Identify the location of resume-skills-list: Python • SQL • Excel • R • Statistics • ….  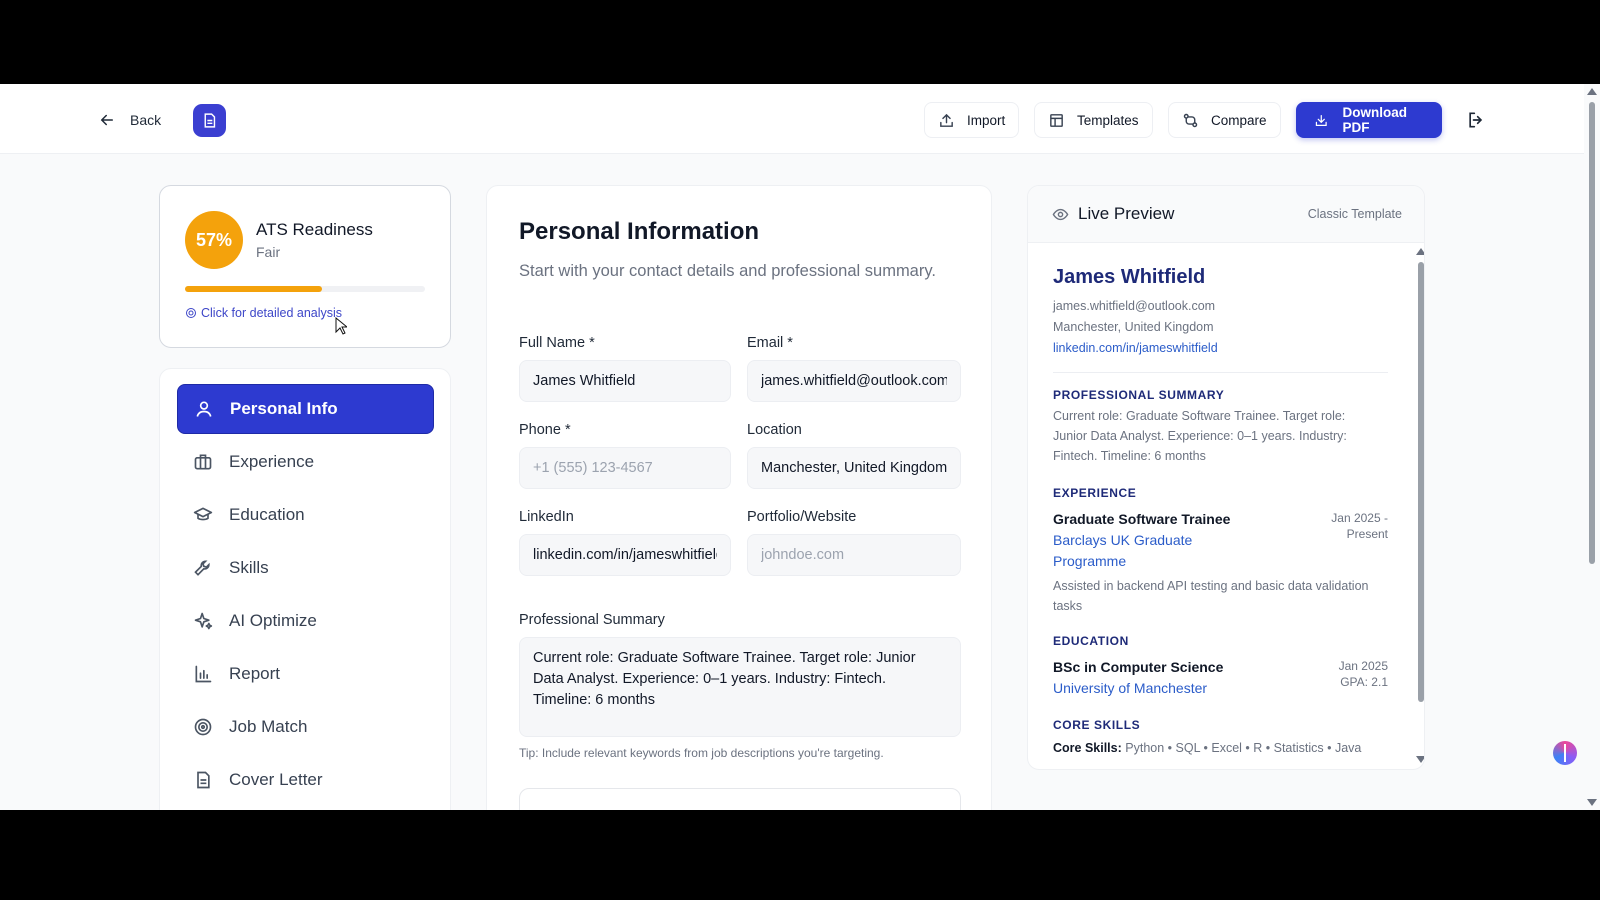
(1243, 748).